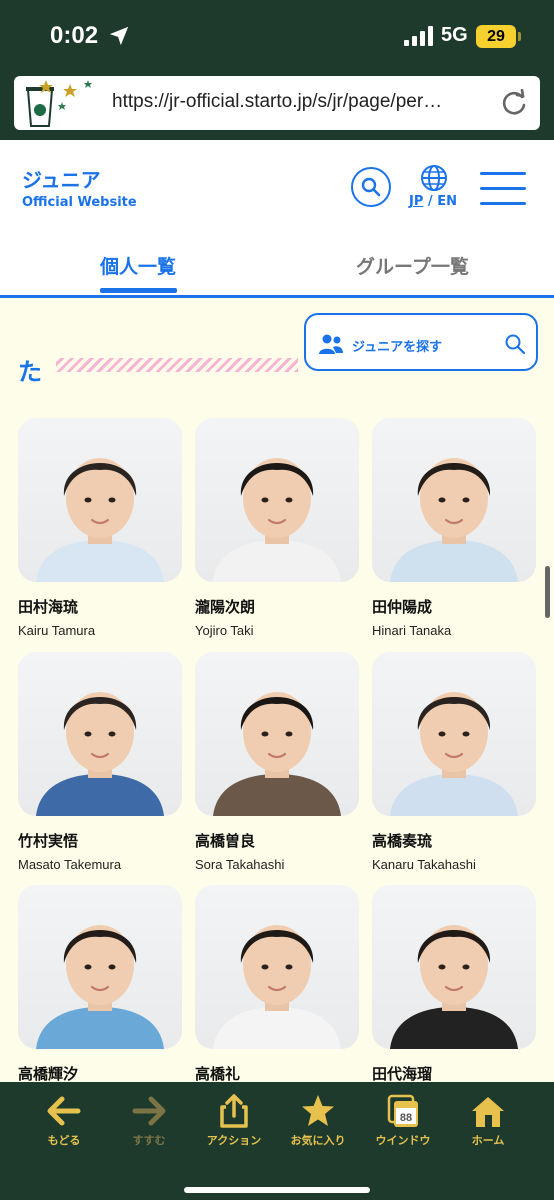 Image resolution: width=554 pixels, height=1200 pixels. Describe the element at coordinates (138, 290) in the screenshot. I see `active-tab-indicator` at that location.